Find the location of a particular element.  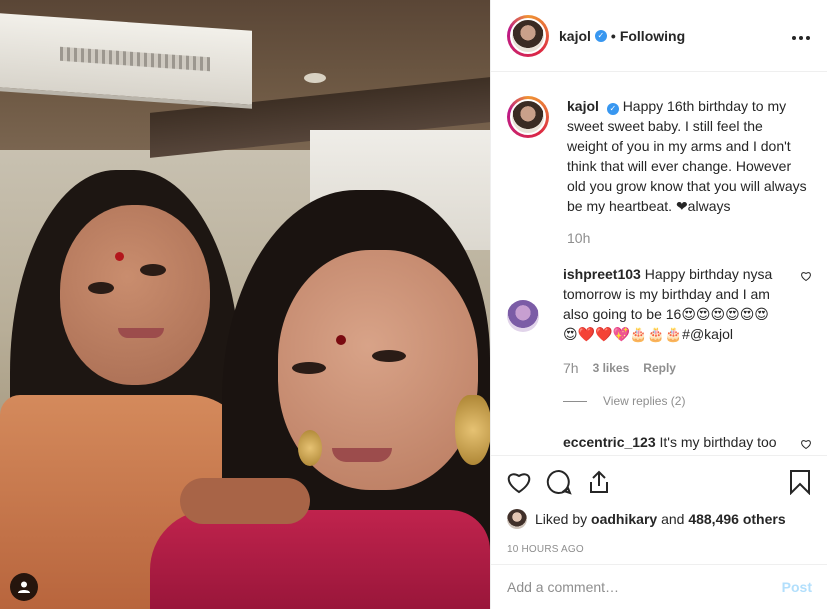

more-options-icon is located at coordinates (801, 35).